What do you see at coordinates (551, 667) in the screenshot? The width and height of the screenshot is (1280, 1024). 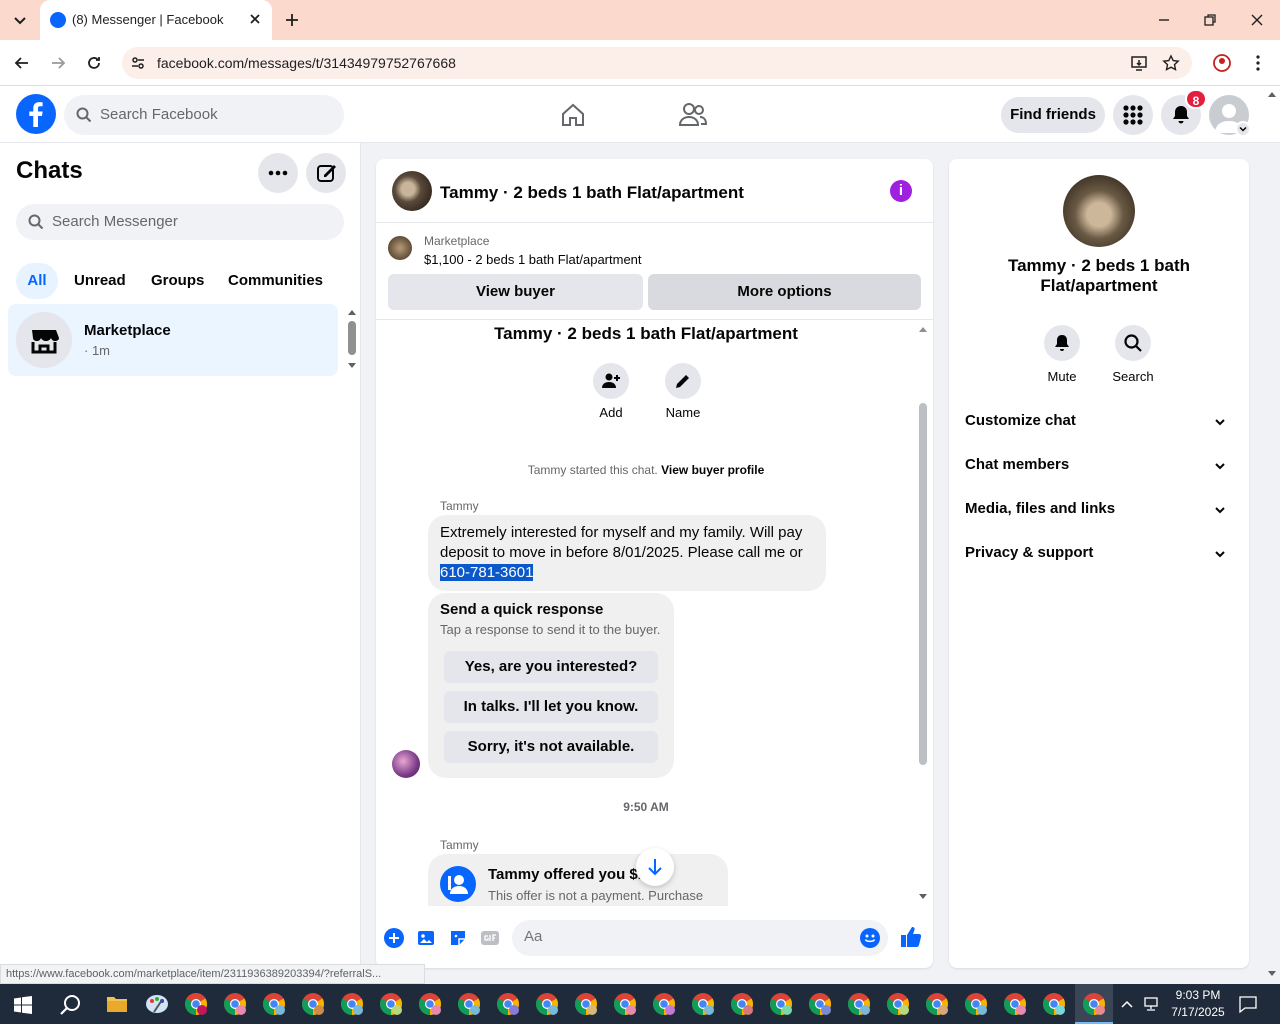 I see `quick-reply-yes: Yes, are you interested?` at bounding box center [551, 667].